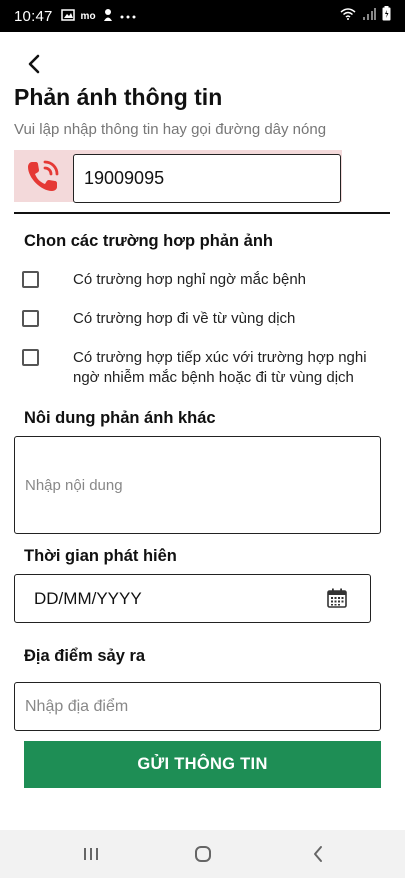  Describe the element at coordinates (88, 598) in the screenshot. I see `date-value: DD/MM/YYYY` at that location.